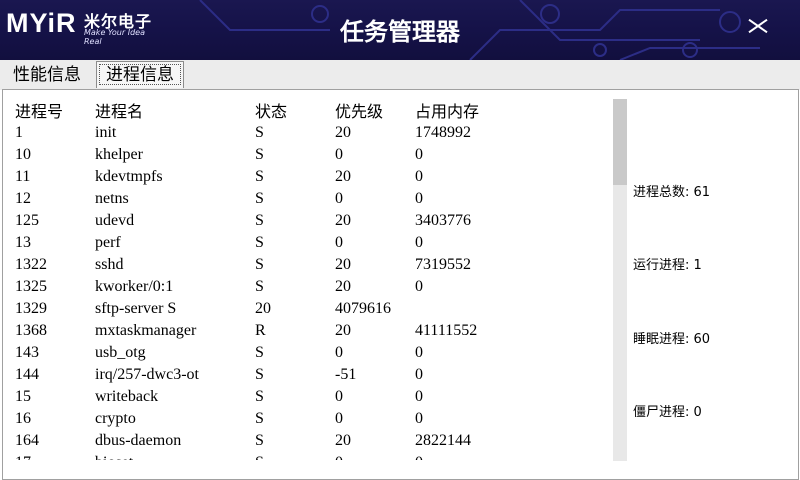  I want to click on window-title: 任务管理器, so click(400, 32).